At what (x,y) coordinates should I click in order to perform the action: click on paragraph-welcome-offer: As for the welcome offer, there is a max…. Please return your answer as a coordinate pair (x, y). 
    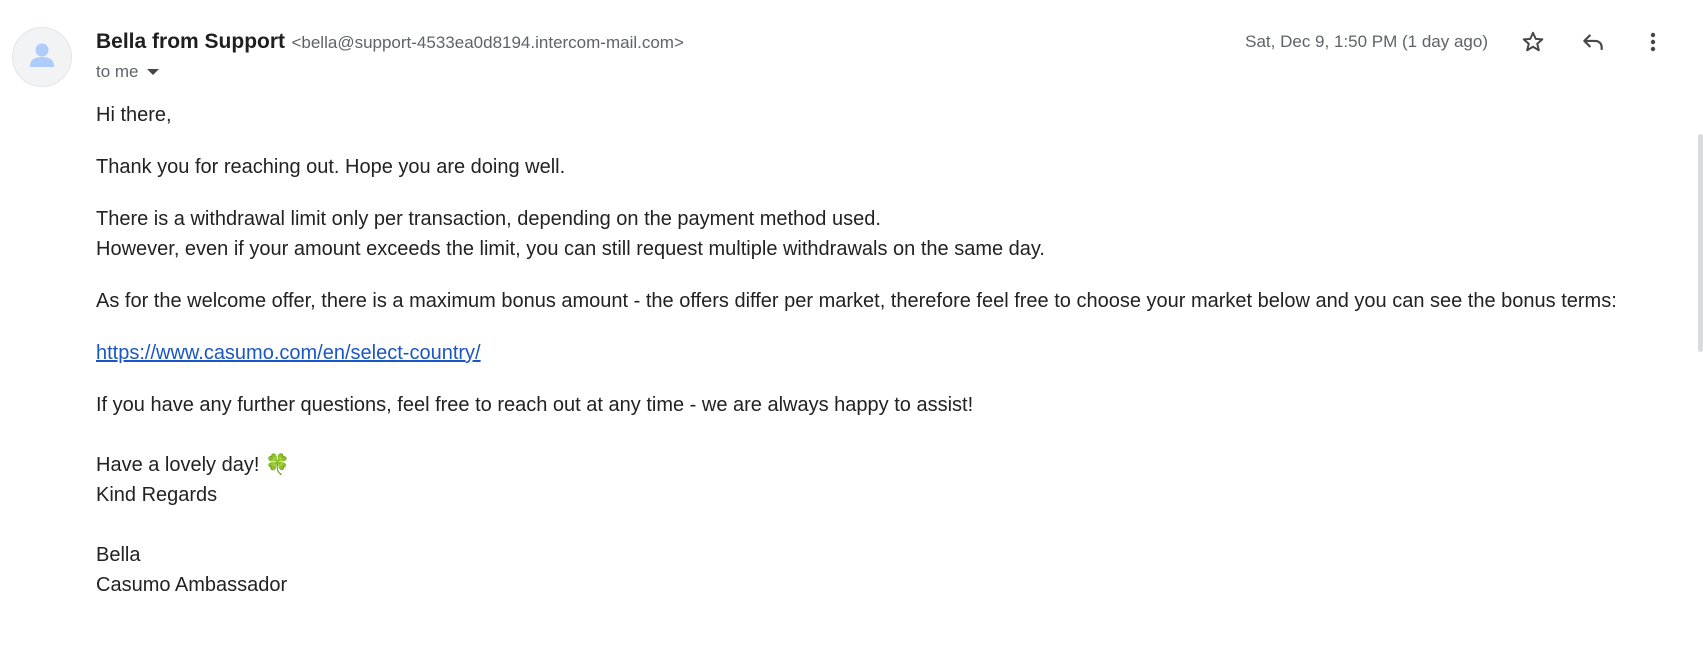
    Looking at the image, I should click on (856, 301).